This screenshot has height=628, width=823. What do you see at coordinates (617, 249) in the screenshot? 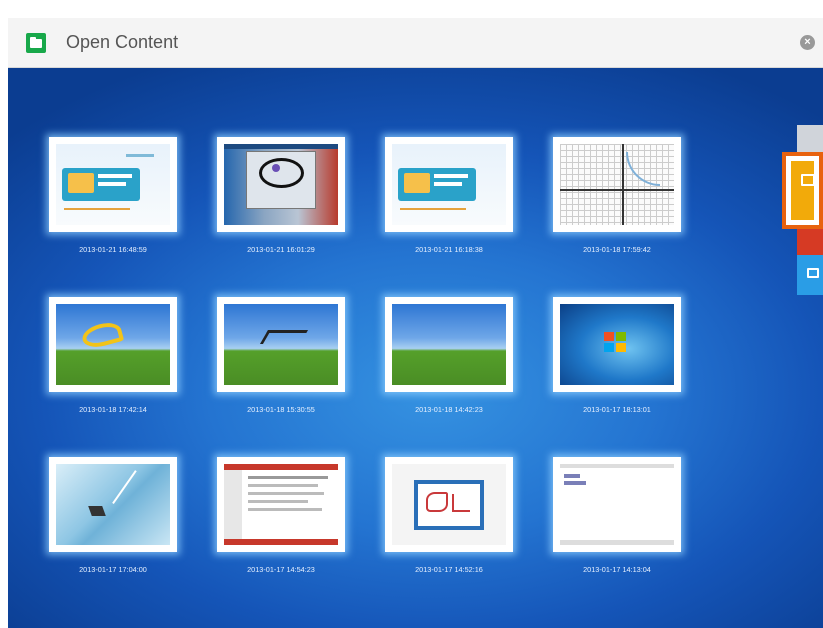
I see `content-date: 2013-01-18 17:59:42` at bounding box center [617, 249].